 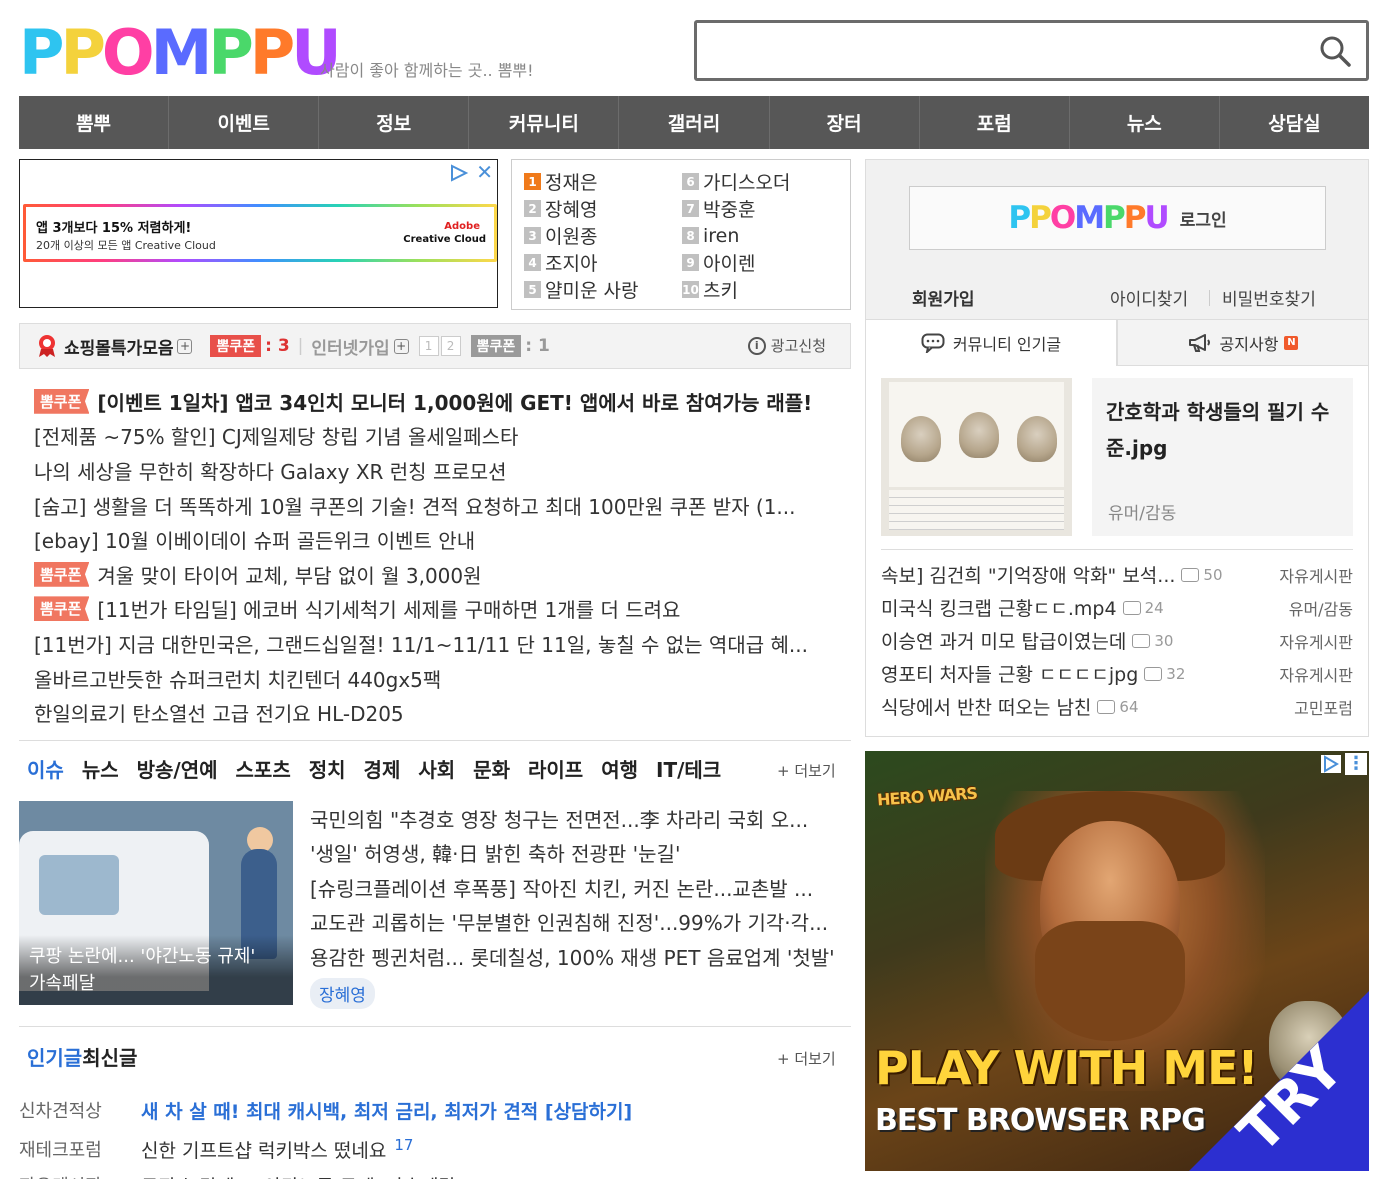 What do you see at coordinates (54, 1056) in the screenshot?
I see `tab-popular: 인기글` at bounding box center [54, 1056].